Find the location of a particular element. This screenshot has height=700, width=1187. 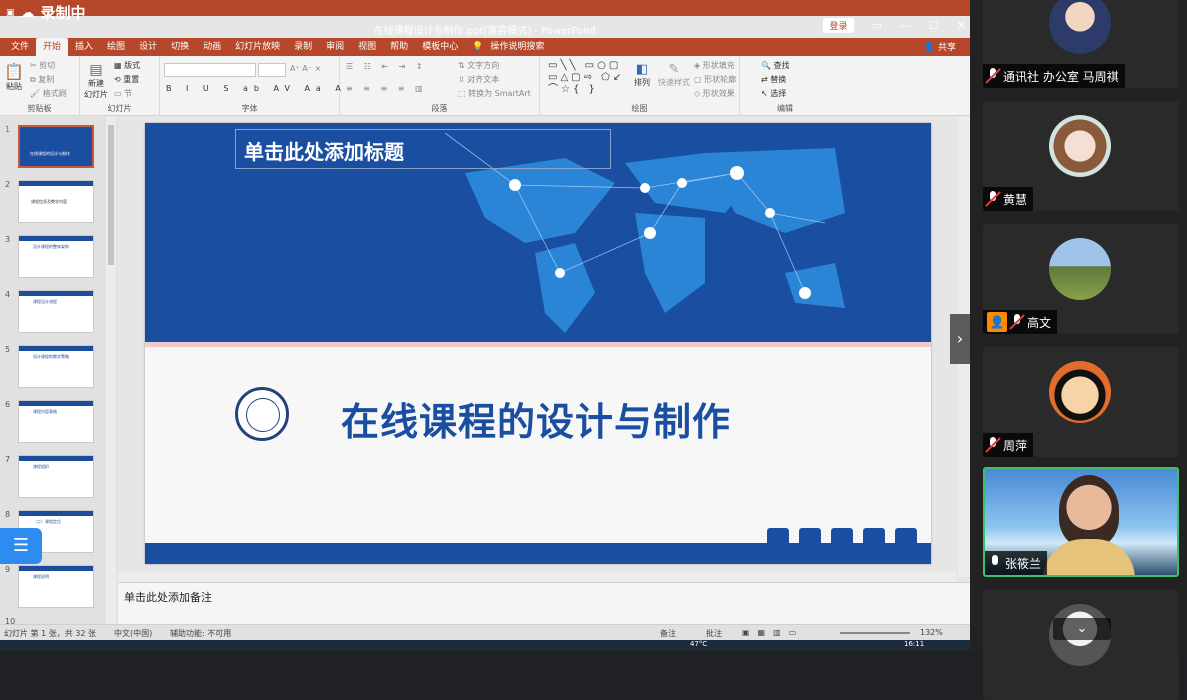

tab-draw: 绘图 is located at coordinates (116, 47).